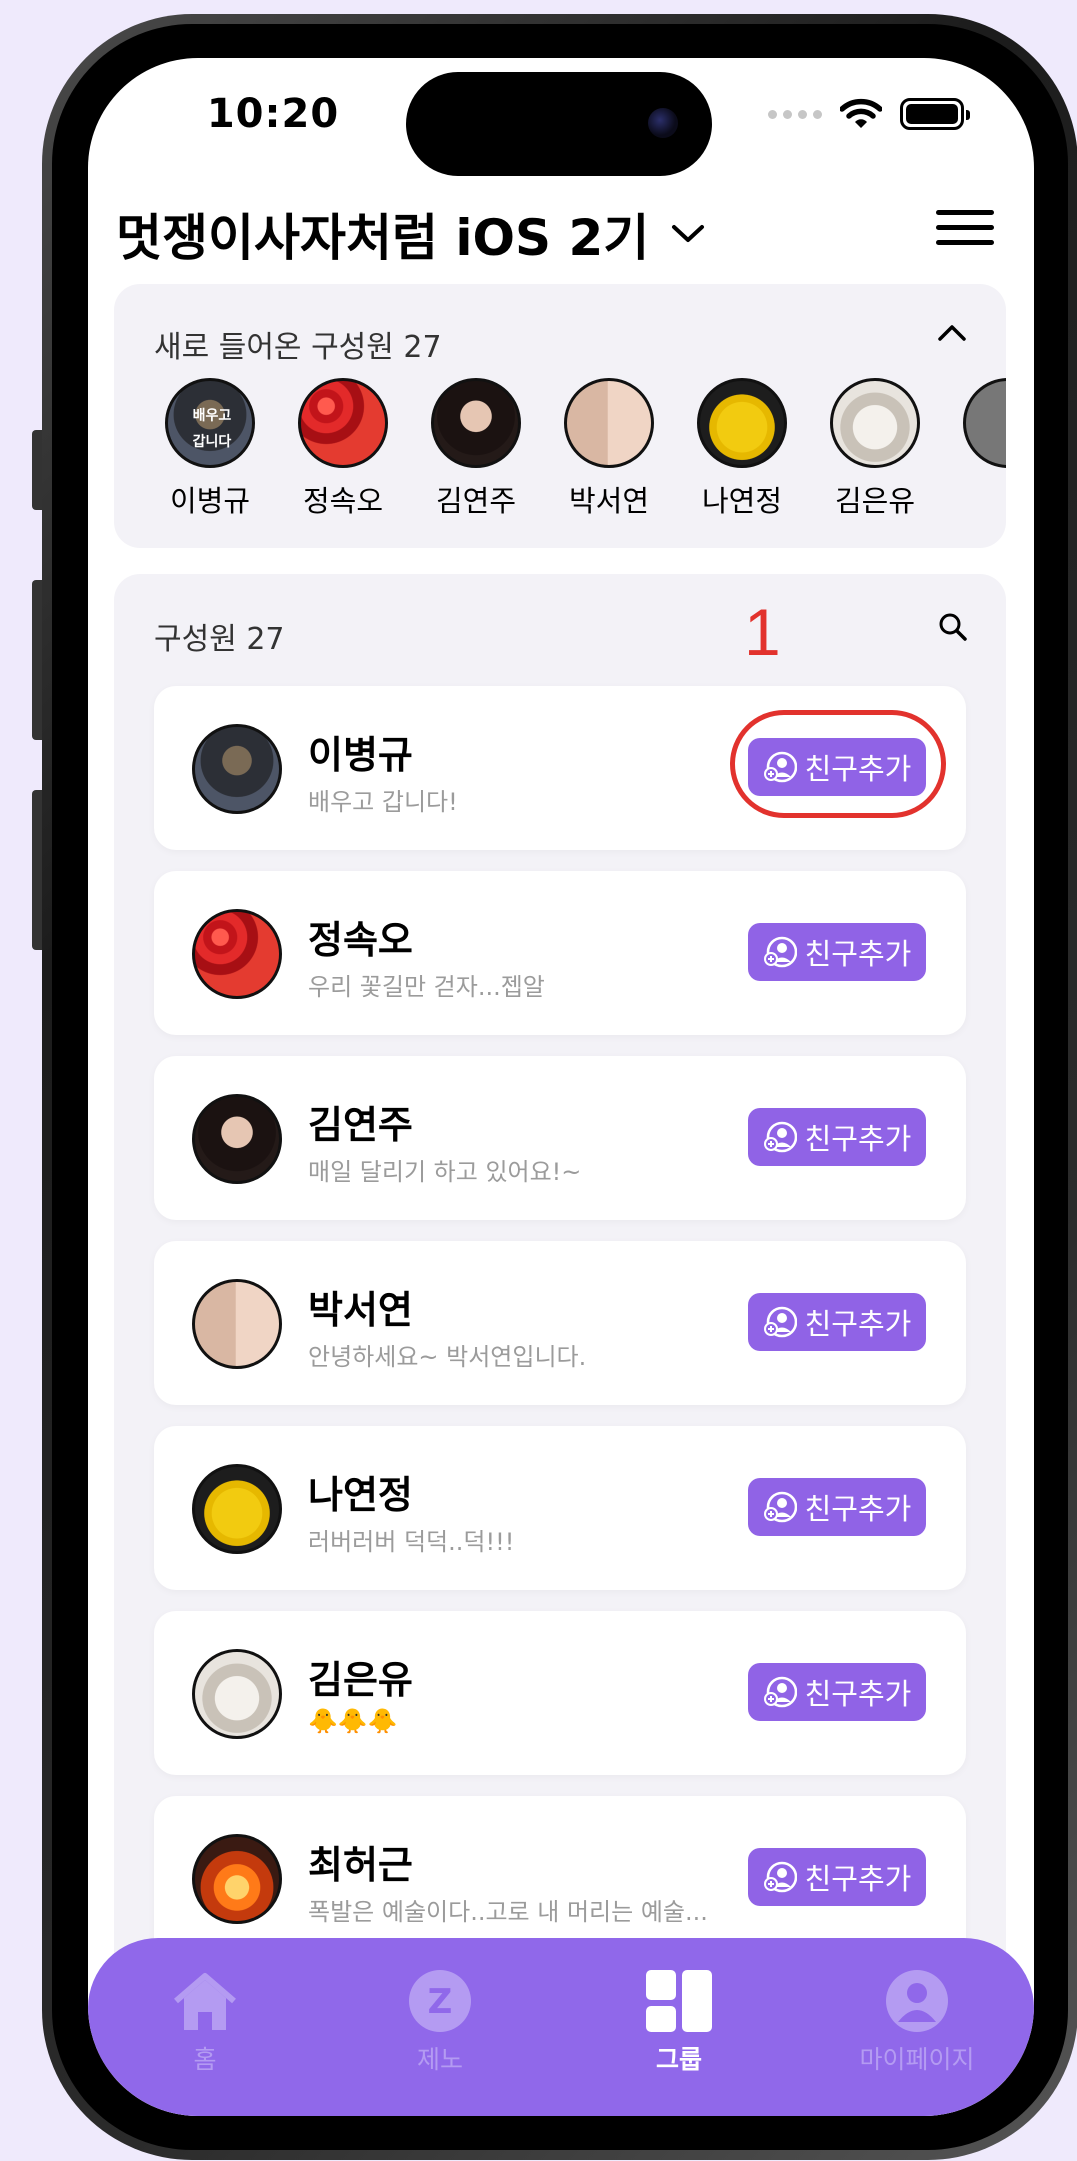 Image resolution: width=1077 pixels, height=2161 pixels. What do you see at coordinates (762, 632) in the screenshot?
I see `annotation-number: 1` at bounding box center [762, 632].